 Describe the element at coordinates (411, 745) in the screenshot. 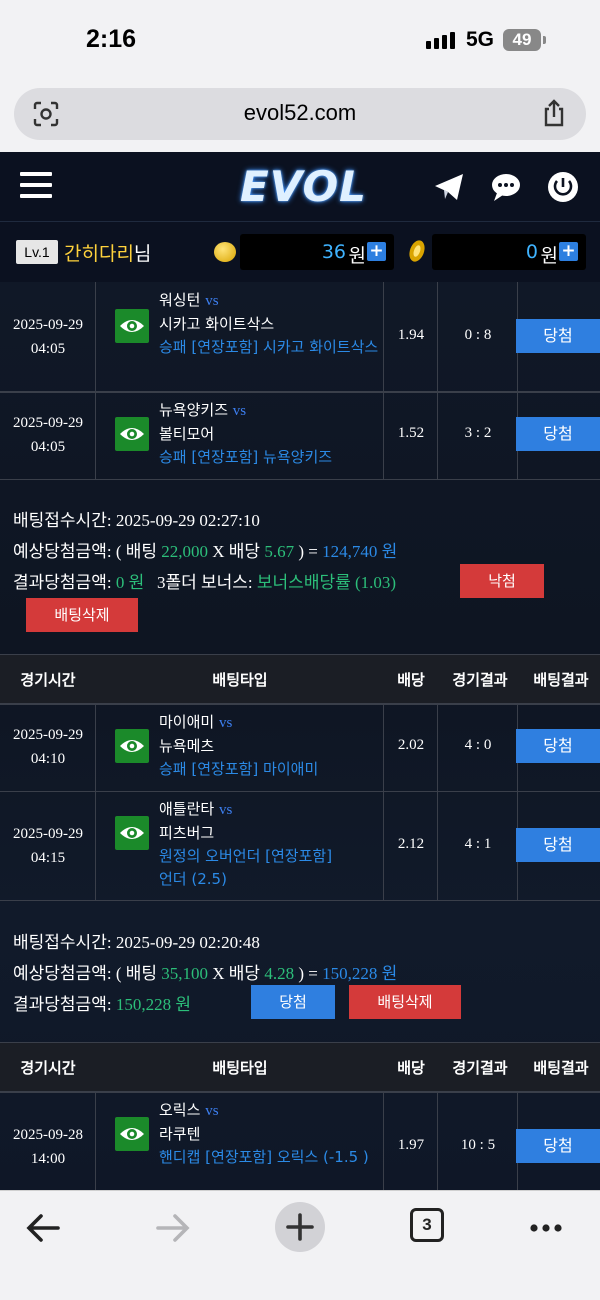

I see `odds-value: 2.02` at that location.